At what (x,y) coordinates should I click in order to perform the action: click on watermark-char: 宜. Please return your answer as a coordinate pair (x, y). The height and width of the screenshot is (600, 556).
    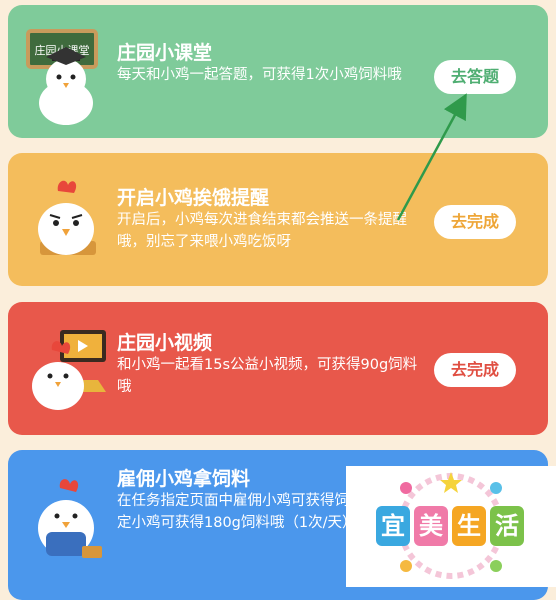
    Looking at the image, I should click on (393, 526).